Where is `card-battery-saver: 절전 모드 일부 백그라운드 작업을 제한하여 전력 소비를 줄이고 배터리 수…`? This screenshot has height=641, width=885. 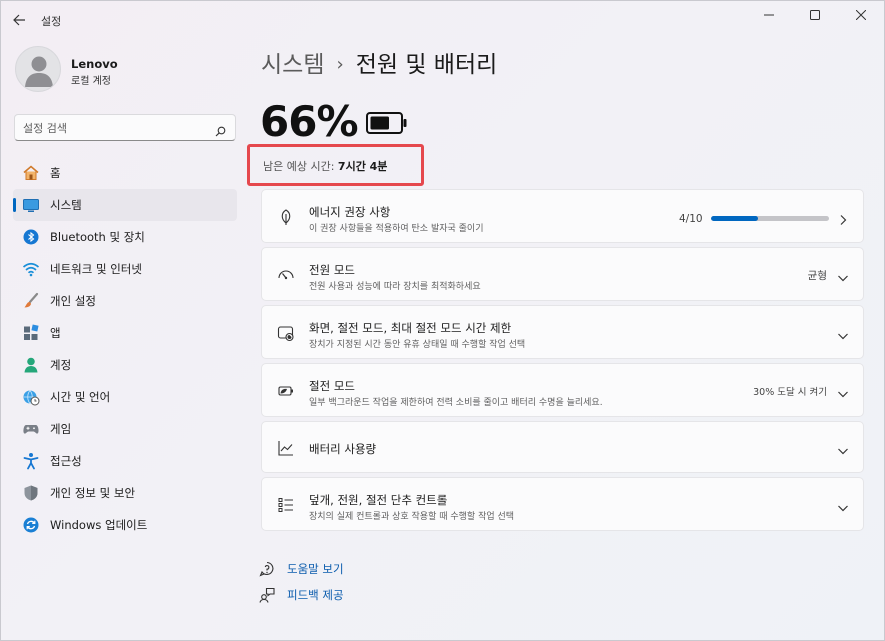
card-battery-saver: 절전 모드 일부 백그라운드 작업을 제한하여 전력 소비를 줄이고 배터리 수… is located at coordinates (562, 390).